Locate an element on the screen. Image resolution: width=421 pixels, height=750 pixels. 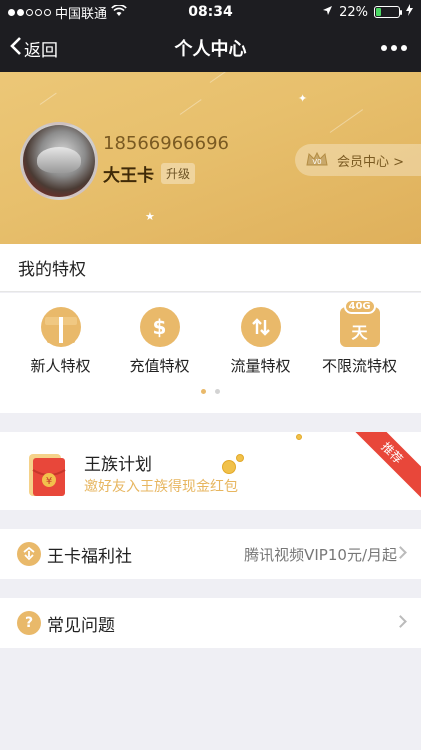
welfare-detail: 腾讯视频VIP10元/月起 is located at coordinates (320, 554).